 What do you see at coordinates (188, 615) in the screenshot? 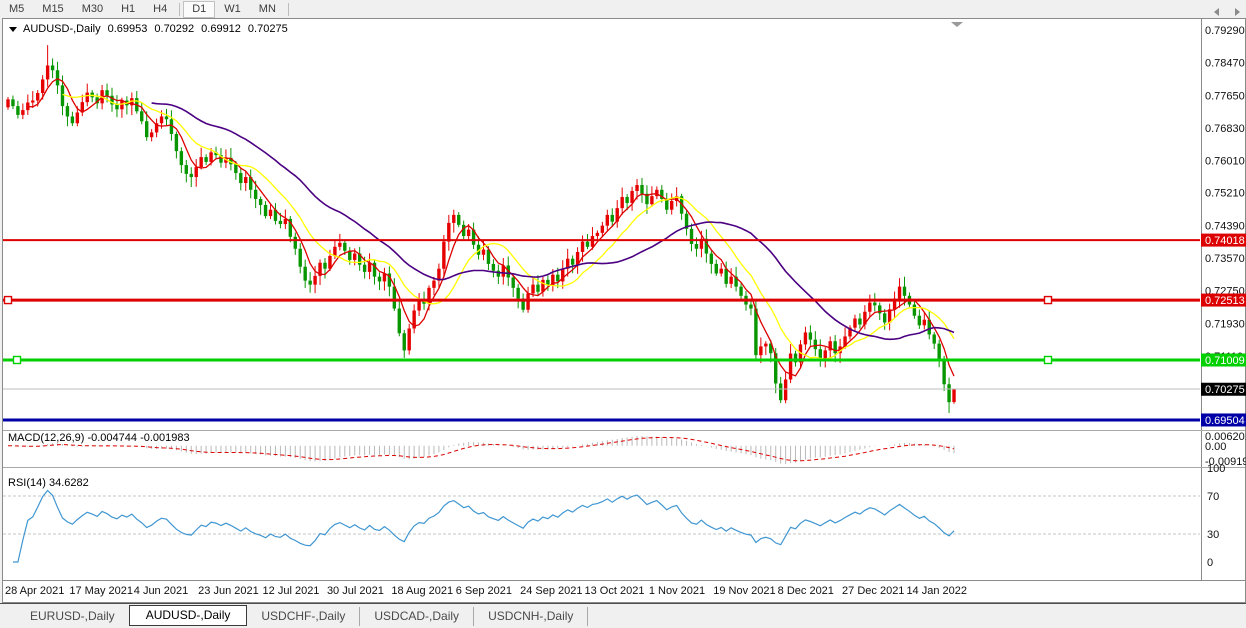
I see `tab-audusd: AUDUSD-,Daily` at bounding box center [188, 615].